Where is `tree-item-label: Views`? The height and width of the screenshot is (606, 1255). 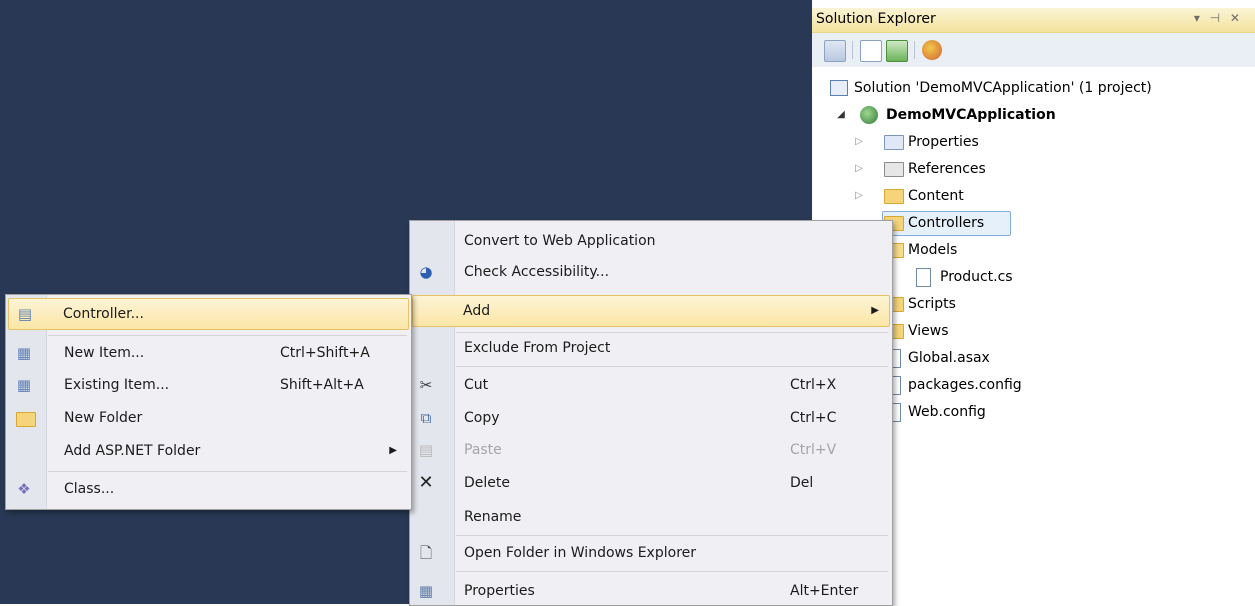 tree-item-label: Views is located at coordinates (928, 331).